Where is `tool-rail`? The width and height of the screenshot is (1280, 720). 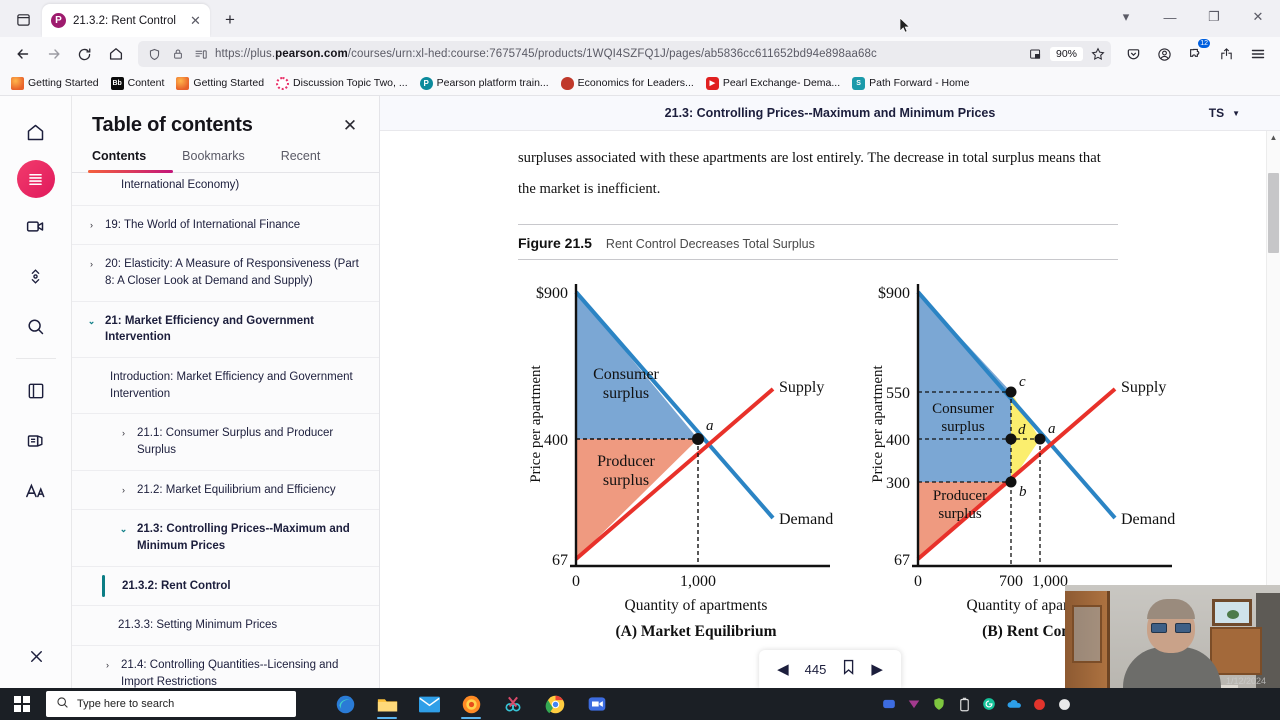 tool-rail is located at coordinates (36, 392).